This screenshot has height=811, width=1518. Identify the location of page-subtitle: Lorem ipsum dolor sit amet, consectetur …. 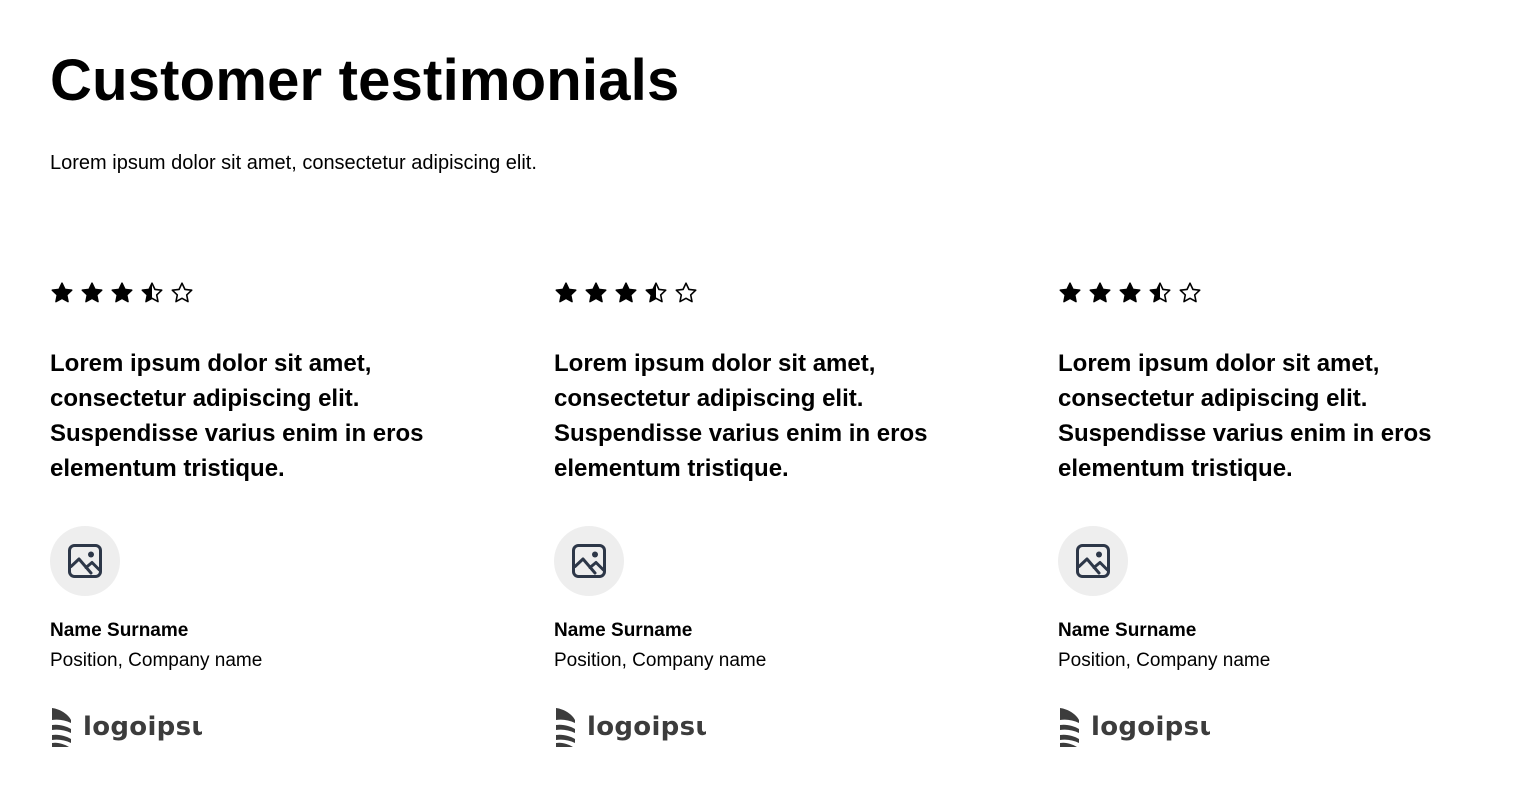
(293, 163).